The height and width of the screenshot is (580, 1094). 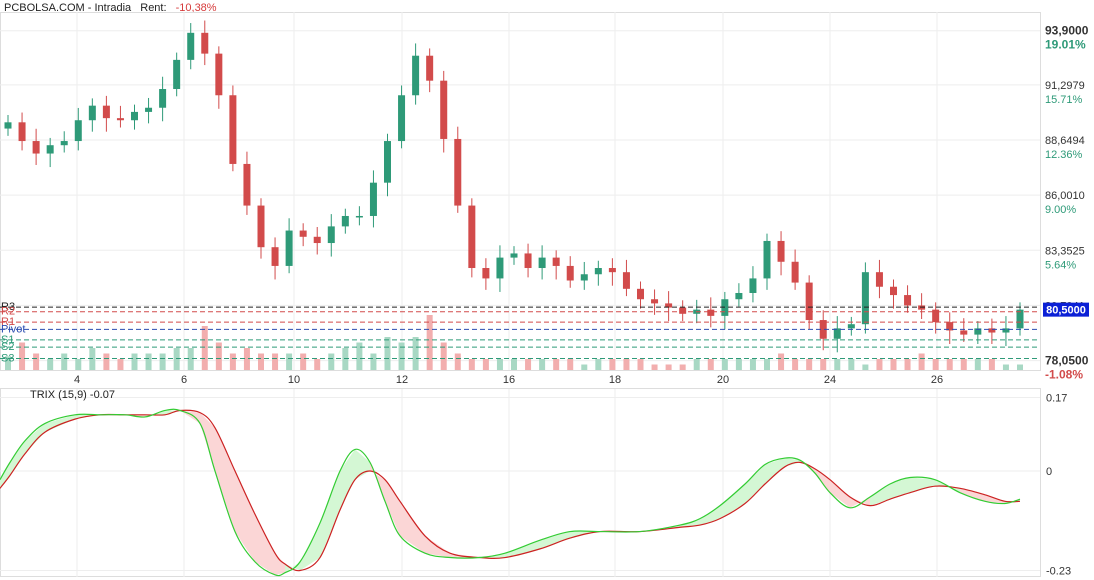 I want to click on x-tick-label: 12, so click(x=402, y=379).